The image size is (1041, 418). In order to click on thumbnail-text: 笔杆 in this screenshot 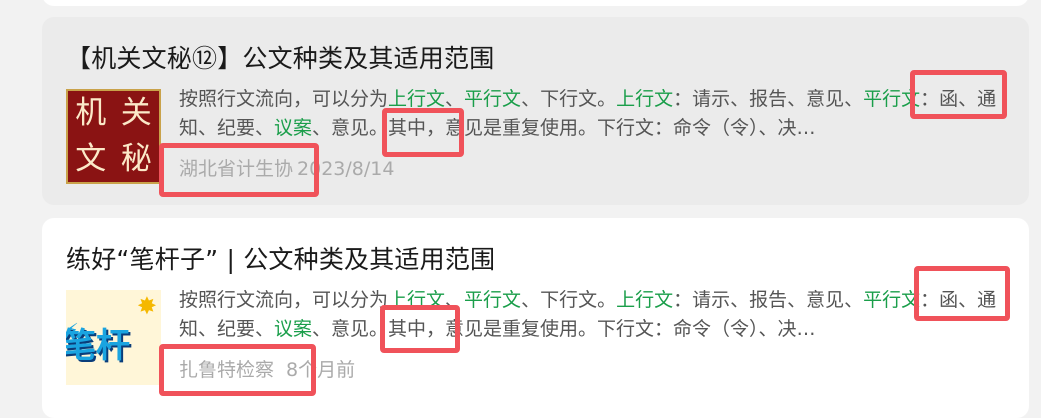, I will do `click(98, 346)`.